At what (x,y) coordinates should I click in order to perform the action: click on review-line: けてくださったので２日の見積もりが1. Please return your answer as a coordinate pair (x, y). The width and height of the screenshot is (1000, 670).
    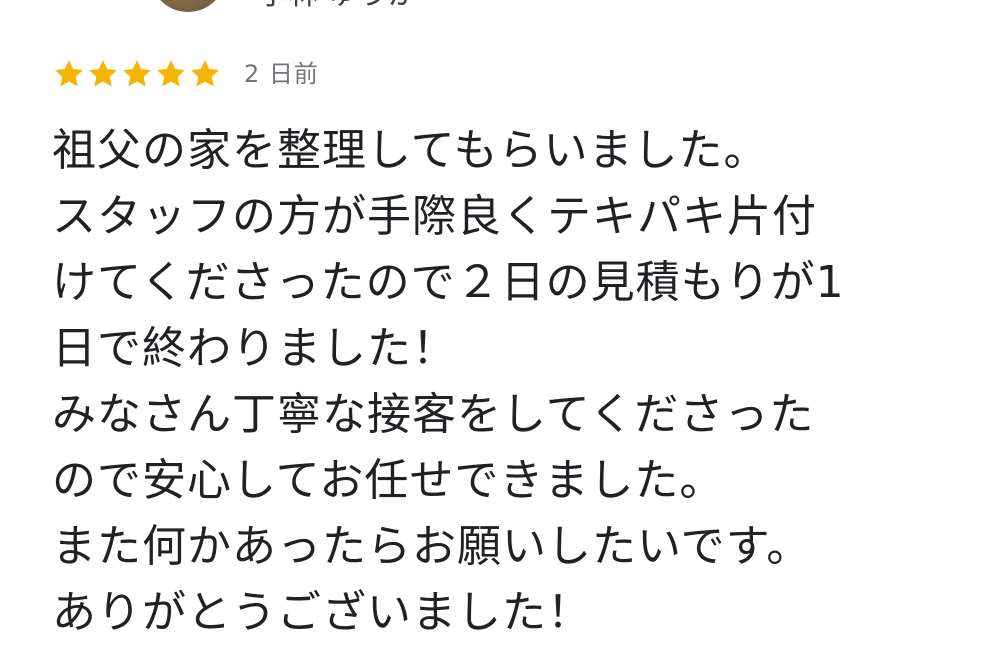
    Looking at the image, I should click on (448, 282).